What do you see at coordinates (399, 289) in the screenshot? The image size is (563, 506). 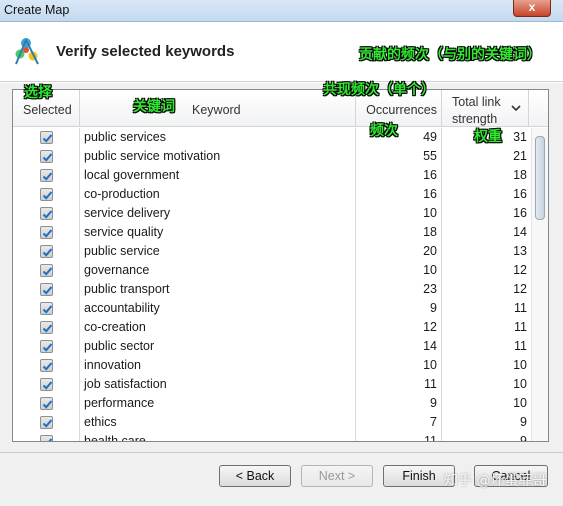 I see `occurrences-cell: 23` at bounding box center [399, 289].